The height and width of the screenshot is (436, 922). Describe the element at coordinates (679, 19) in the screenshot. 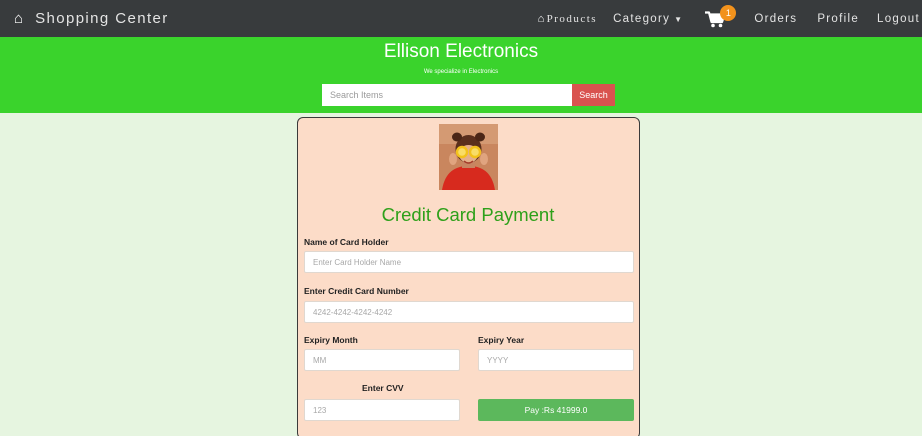

I see `caret-down-icon: ▼` at that location.